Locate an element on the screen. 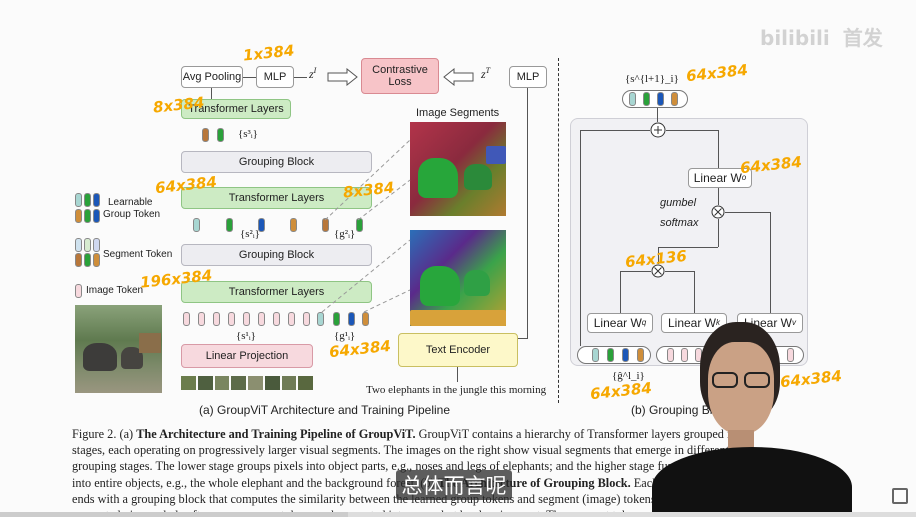 This screenshot has height=517, width=916. plus-circle-icon is located at coordinates (658, 130).